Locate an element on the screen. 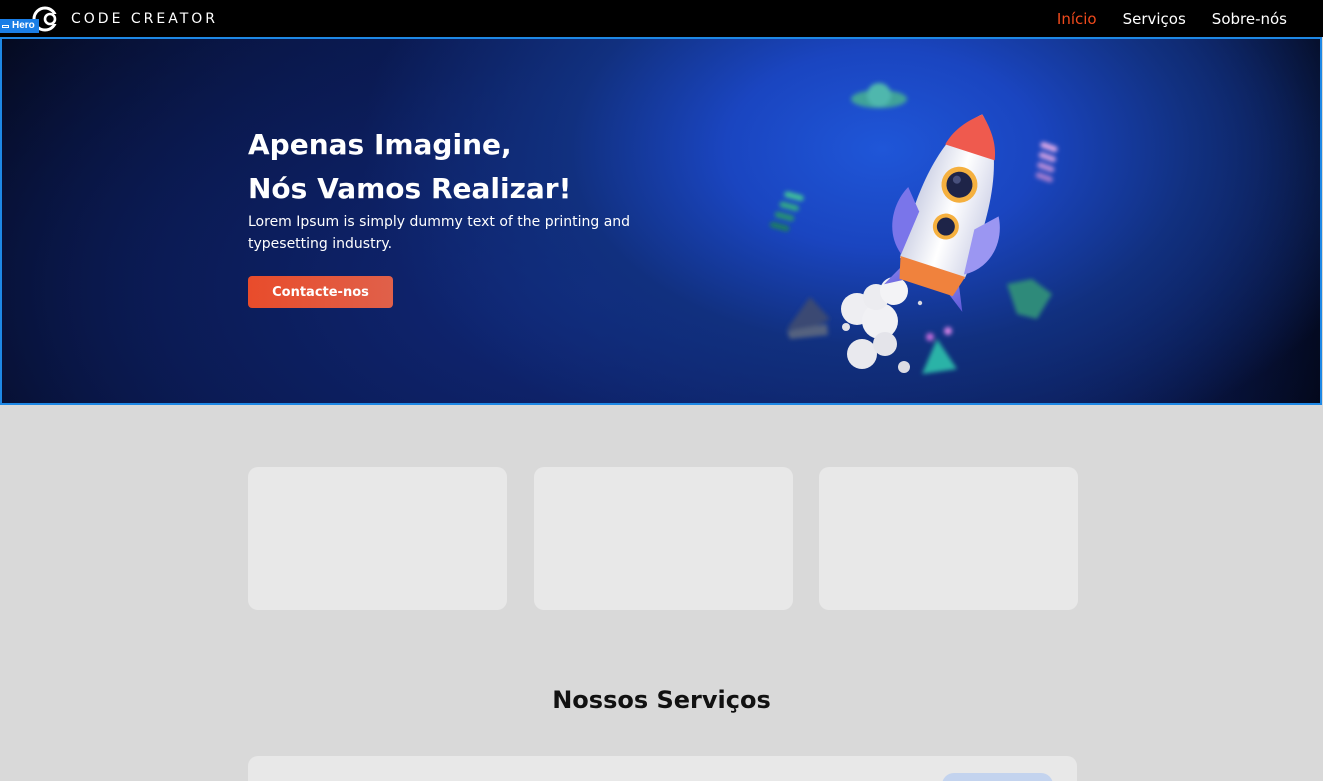  services-title: Nossos Serviços is located at coordinates (661, 700).